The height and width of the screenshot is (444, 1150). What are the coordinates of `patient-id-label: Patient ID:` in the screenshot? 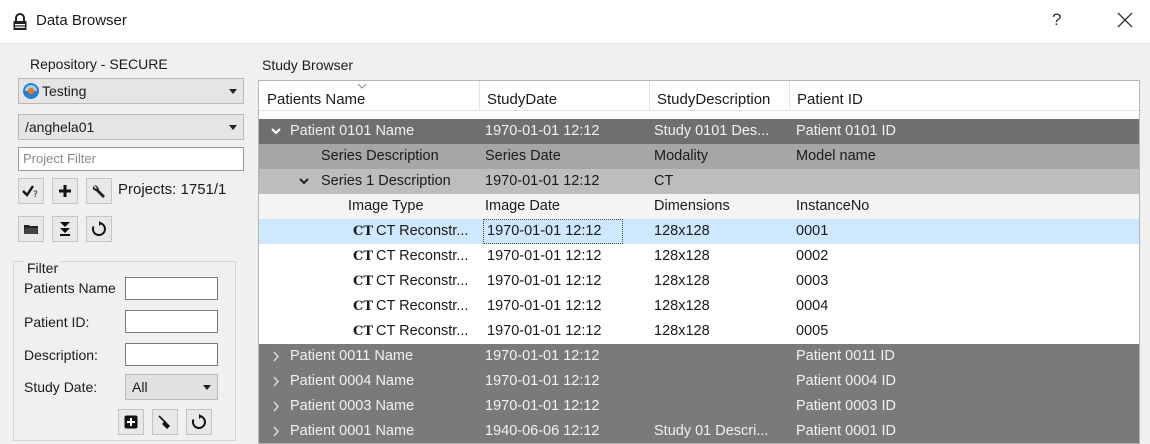 It's located at (57, 322).